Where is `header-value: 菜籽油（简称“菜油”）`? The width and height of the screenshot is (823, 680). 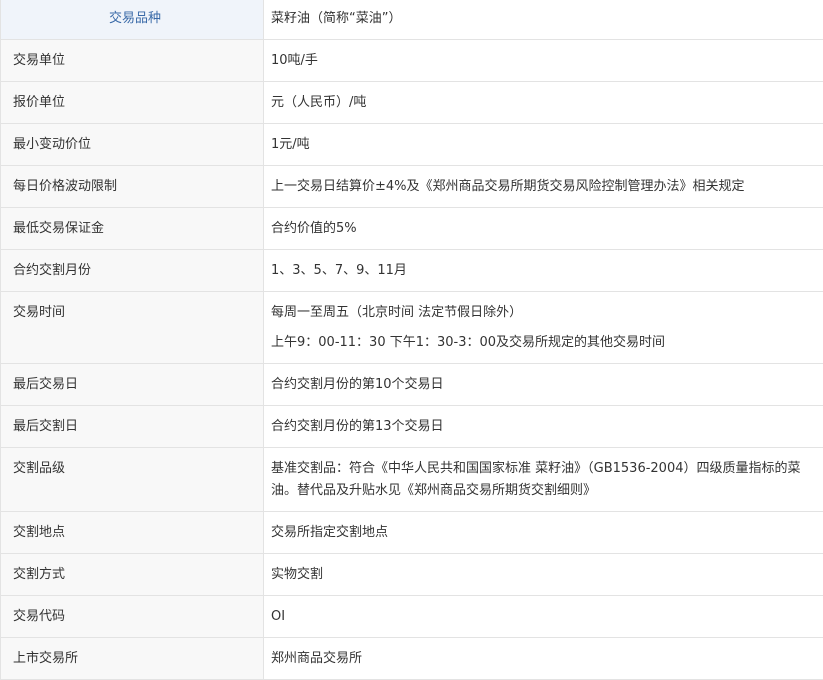 header-value: 菜籽油（简称“菜油”） is located at coordinates (544, 19).